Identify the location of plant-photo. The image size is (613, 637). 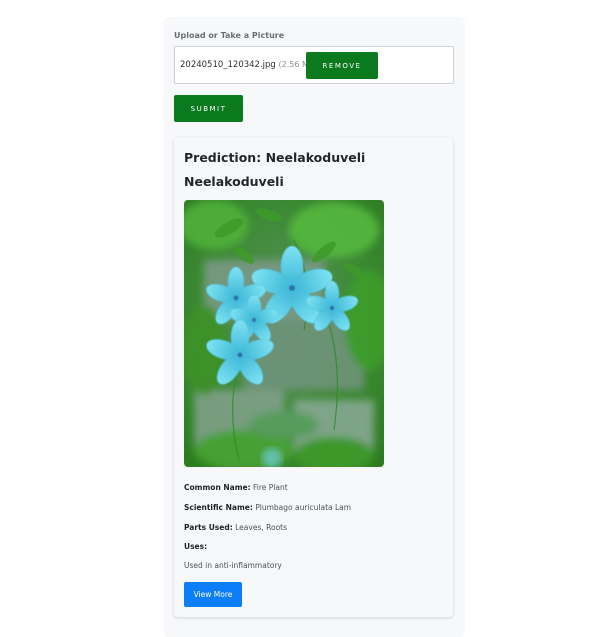
(284, 333).